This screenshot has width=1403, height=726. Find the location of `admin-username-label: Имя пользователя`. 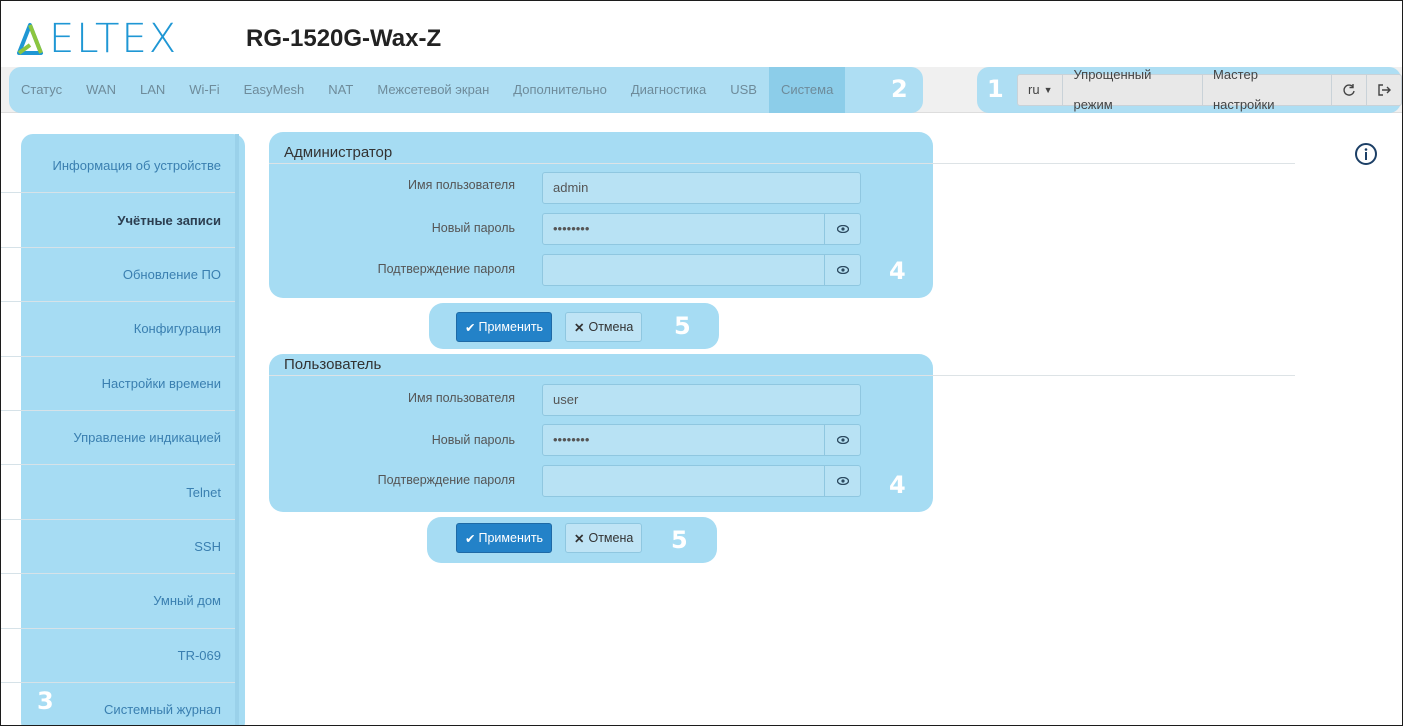

admin-username-label: Имя пользователя is located at coordinates (461, 185).